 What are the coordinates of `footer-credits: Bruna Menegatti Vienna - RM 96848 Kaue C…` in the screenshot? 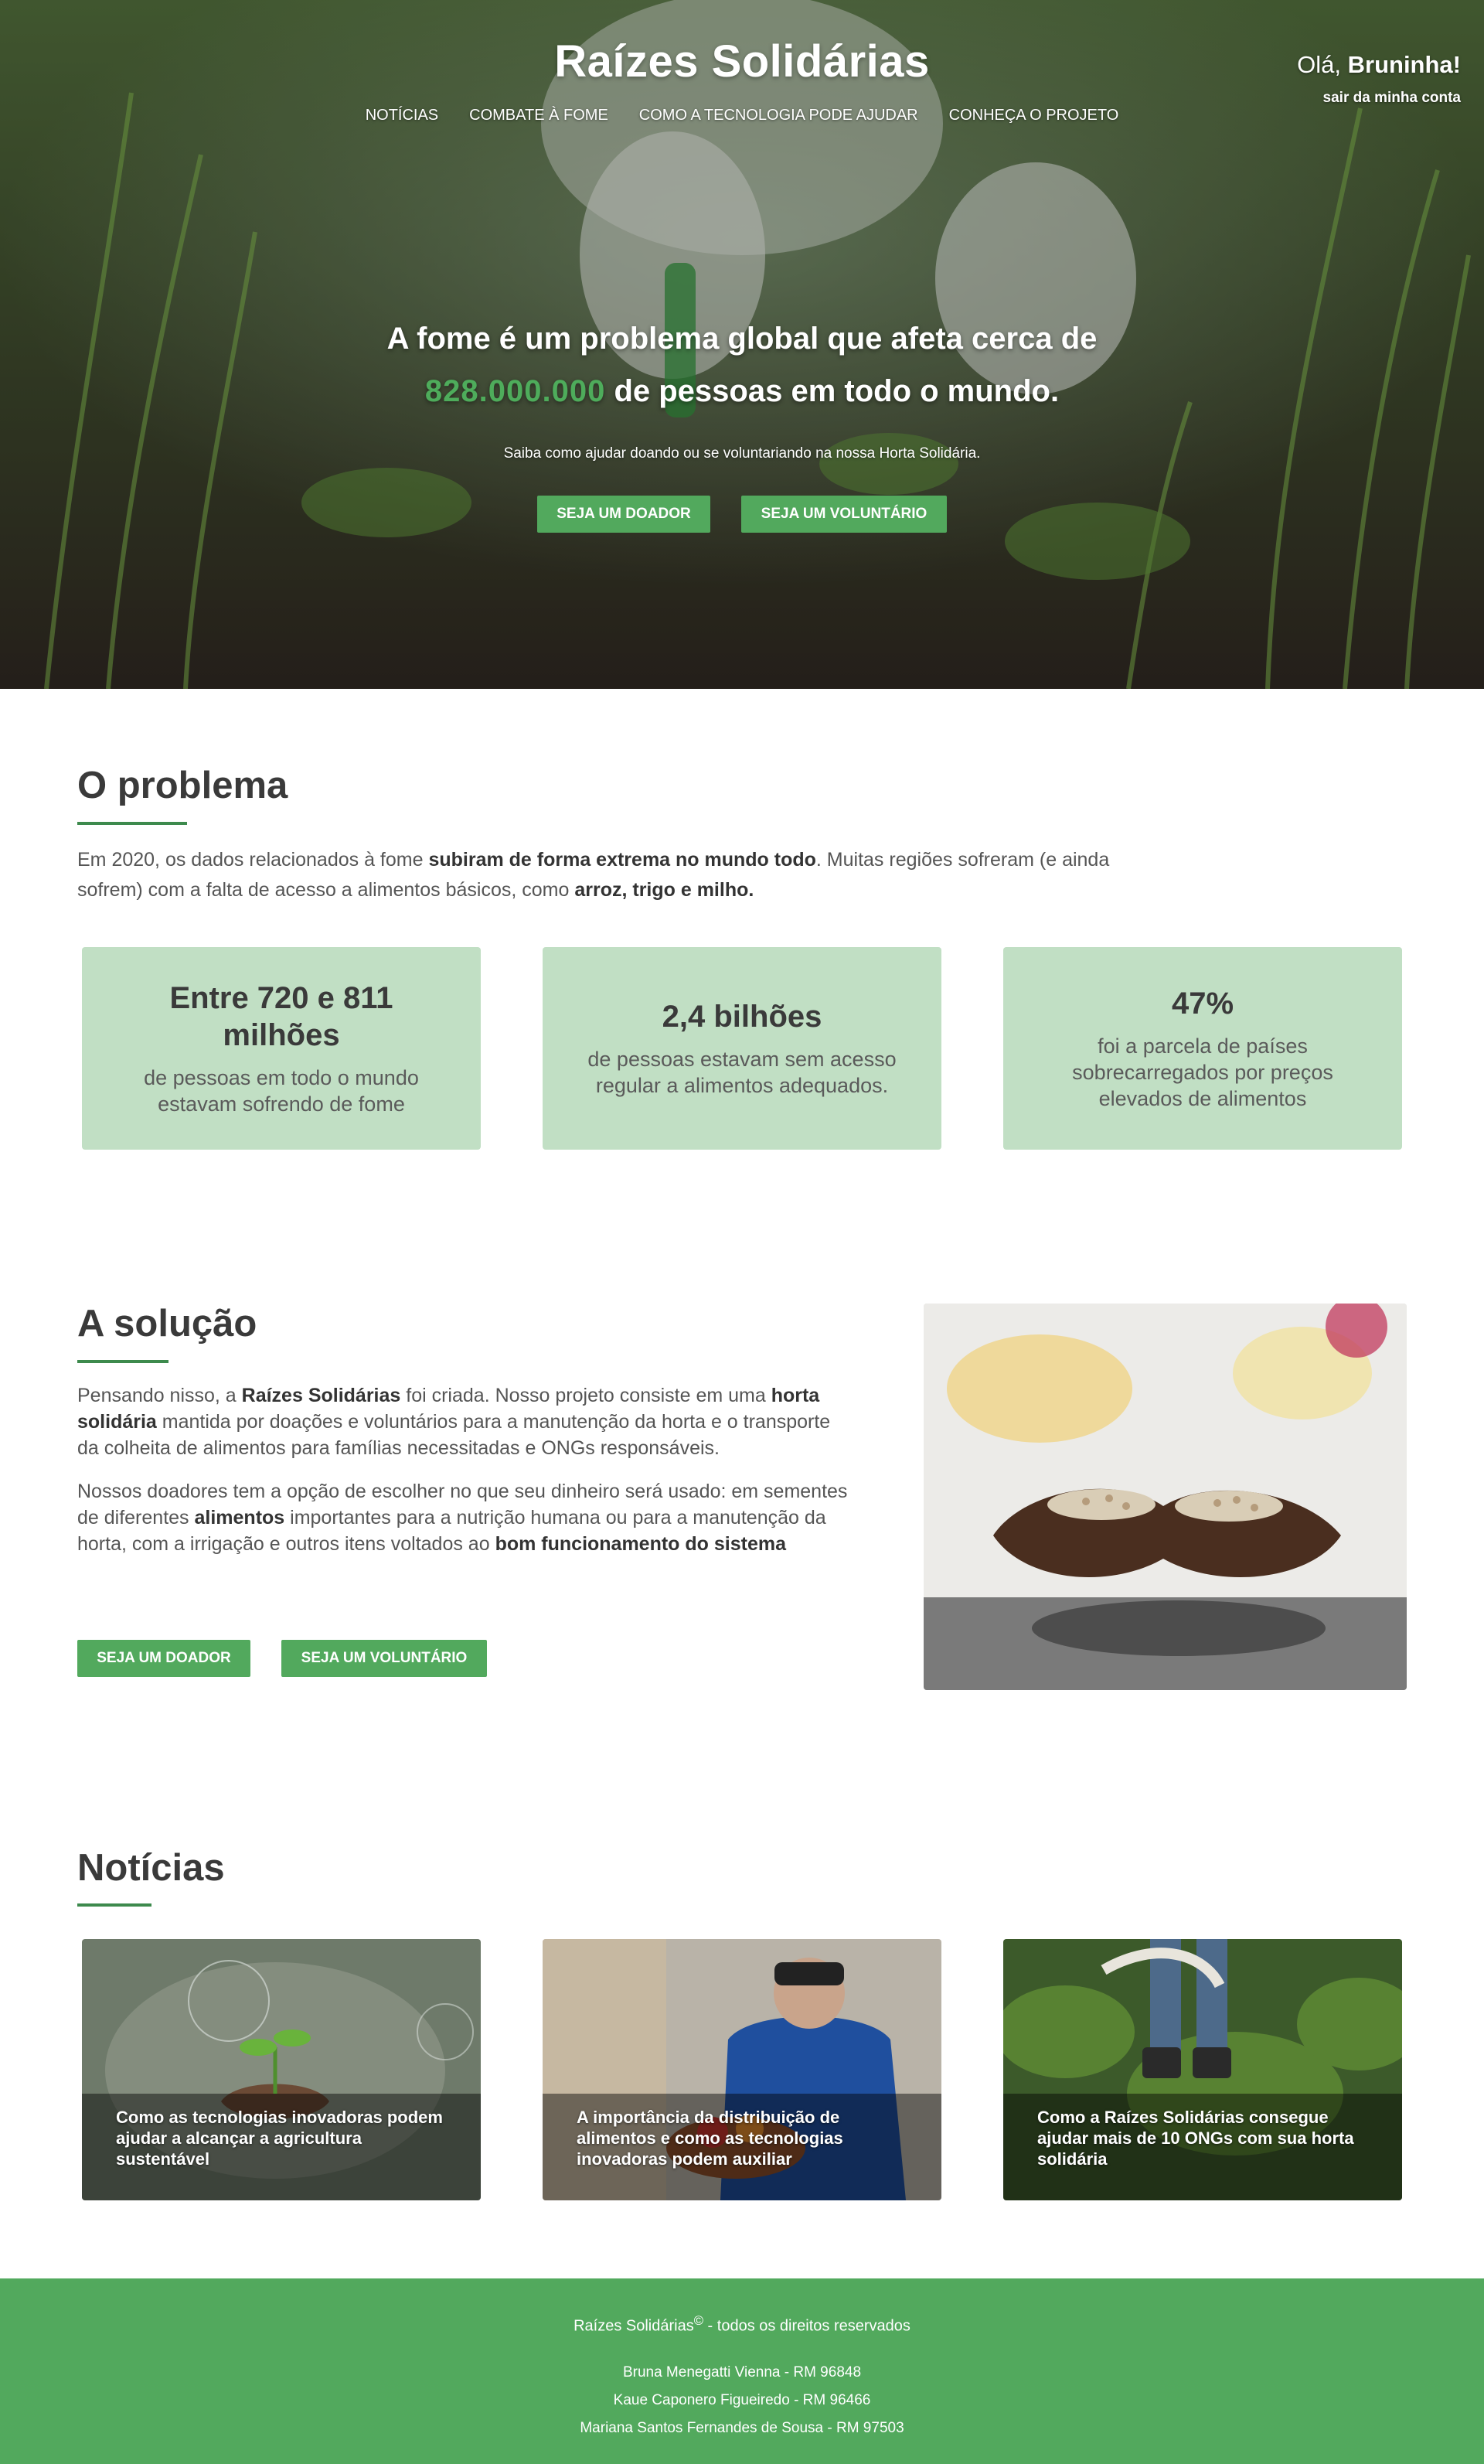 It's located at (742, 2400).